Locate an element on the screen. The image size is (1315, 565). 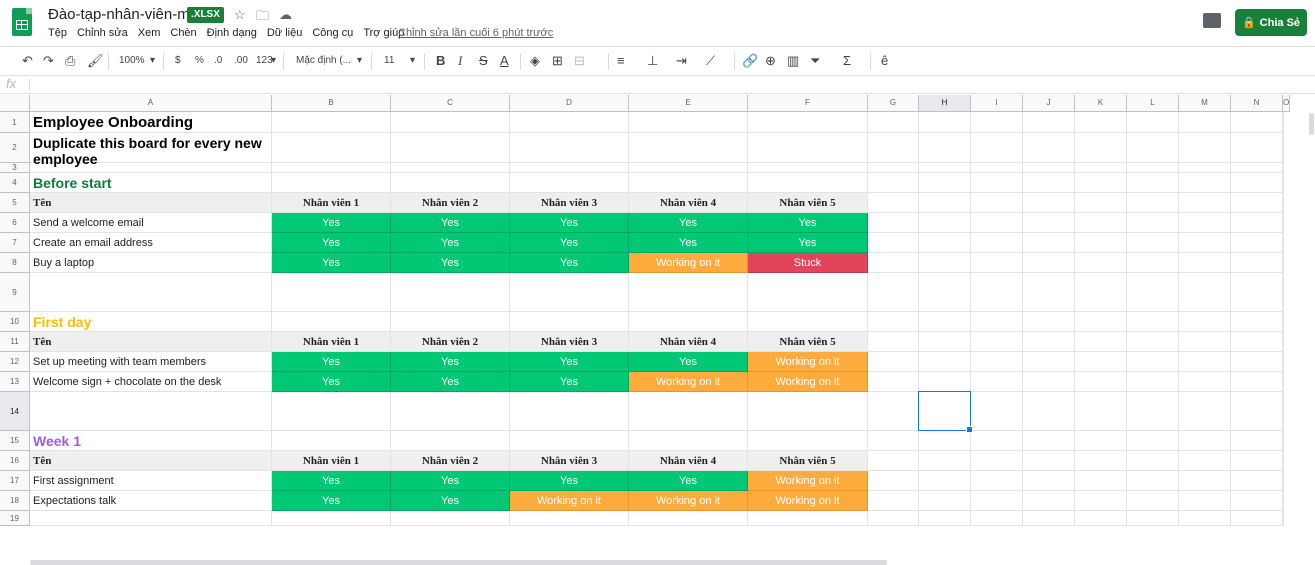
row-header: 6 is located at coordinates (15, 223).